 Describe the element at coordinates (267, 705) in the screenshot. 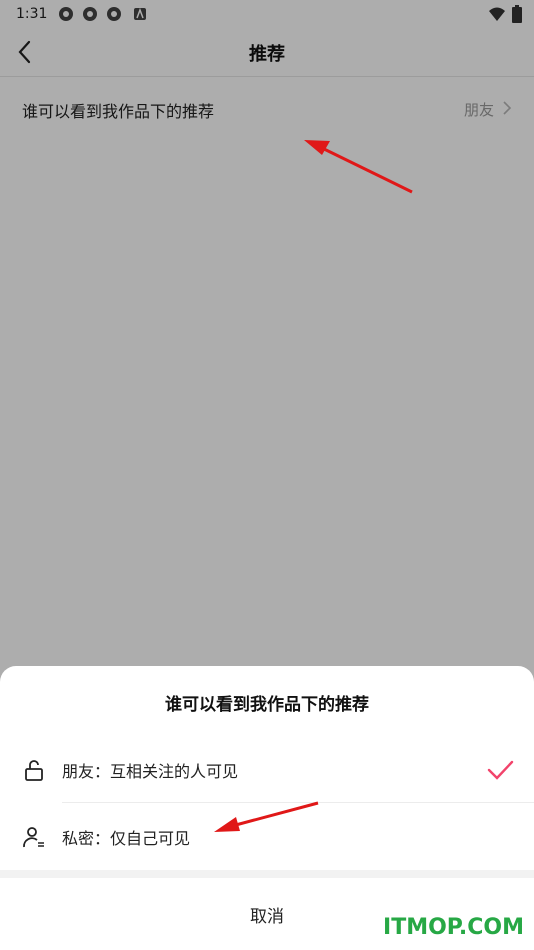

I see `sheet-title: 谁可以看到我作品下的推荐` at that location.